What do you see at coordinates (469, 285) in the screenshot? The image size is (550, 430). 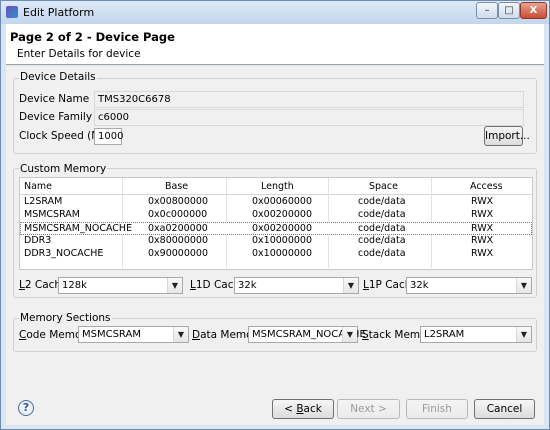 I see `l1p-cache-select: 32k ▼` at bounding box center [469, 285].